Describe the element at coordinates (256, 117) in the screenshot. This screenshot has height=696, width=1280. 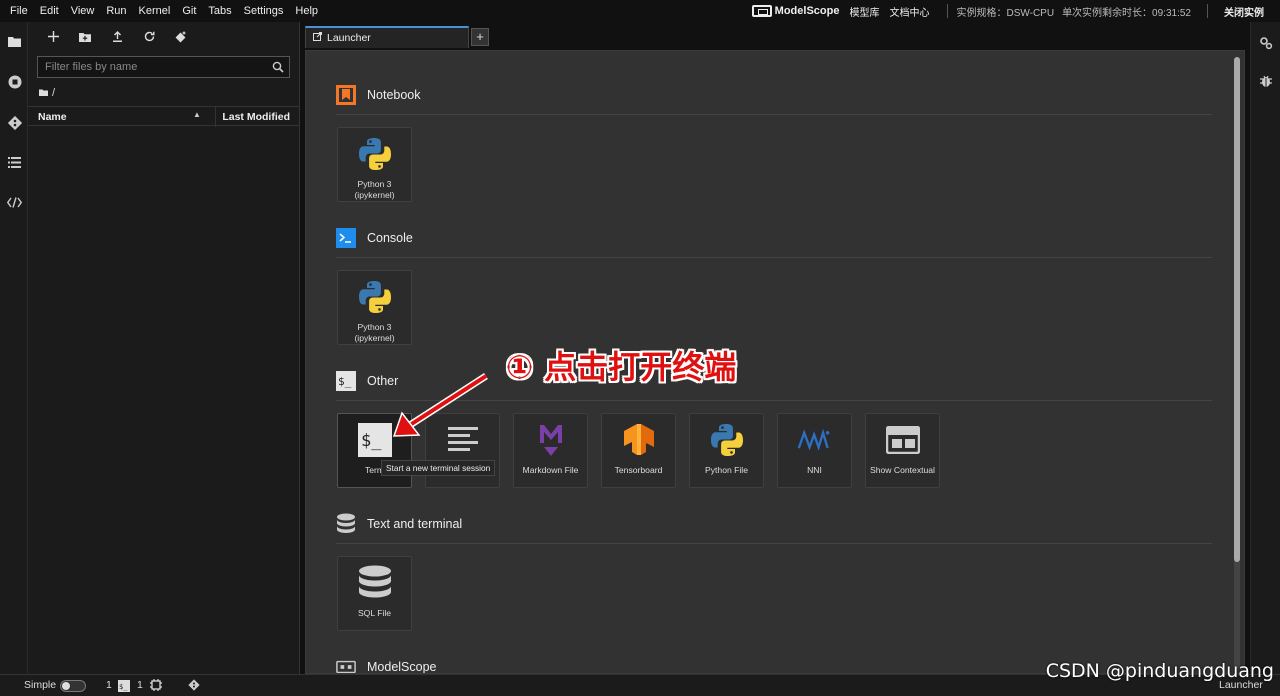
I see `column-last-modified: Last Modified` at that location.